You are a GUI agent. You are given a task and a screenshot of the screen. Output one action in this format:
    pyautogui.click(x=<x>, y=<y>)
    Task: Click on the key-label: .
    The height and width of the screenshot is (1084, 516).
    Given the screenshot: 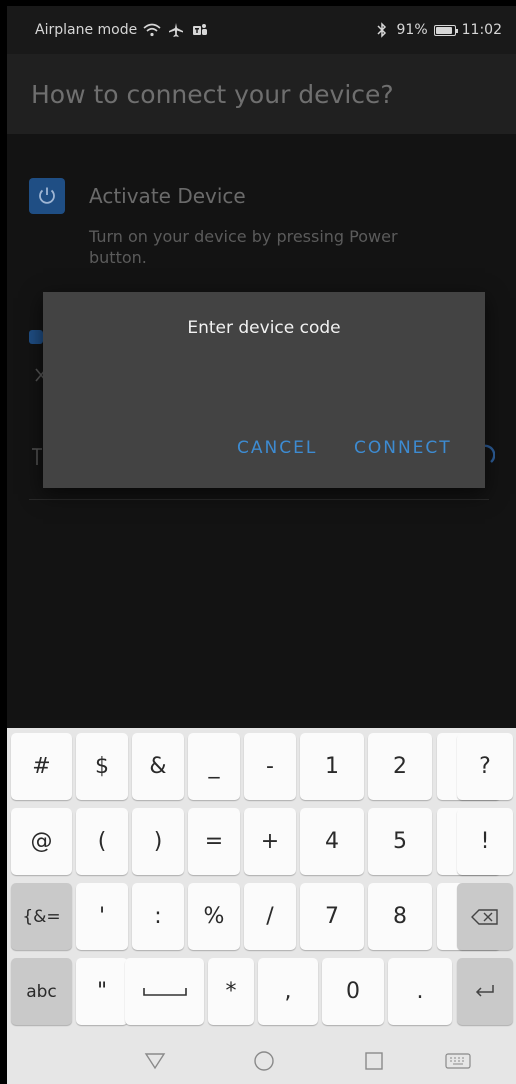 What is the action you would take?
    pyautogui.click(x=420, y=991)
    